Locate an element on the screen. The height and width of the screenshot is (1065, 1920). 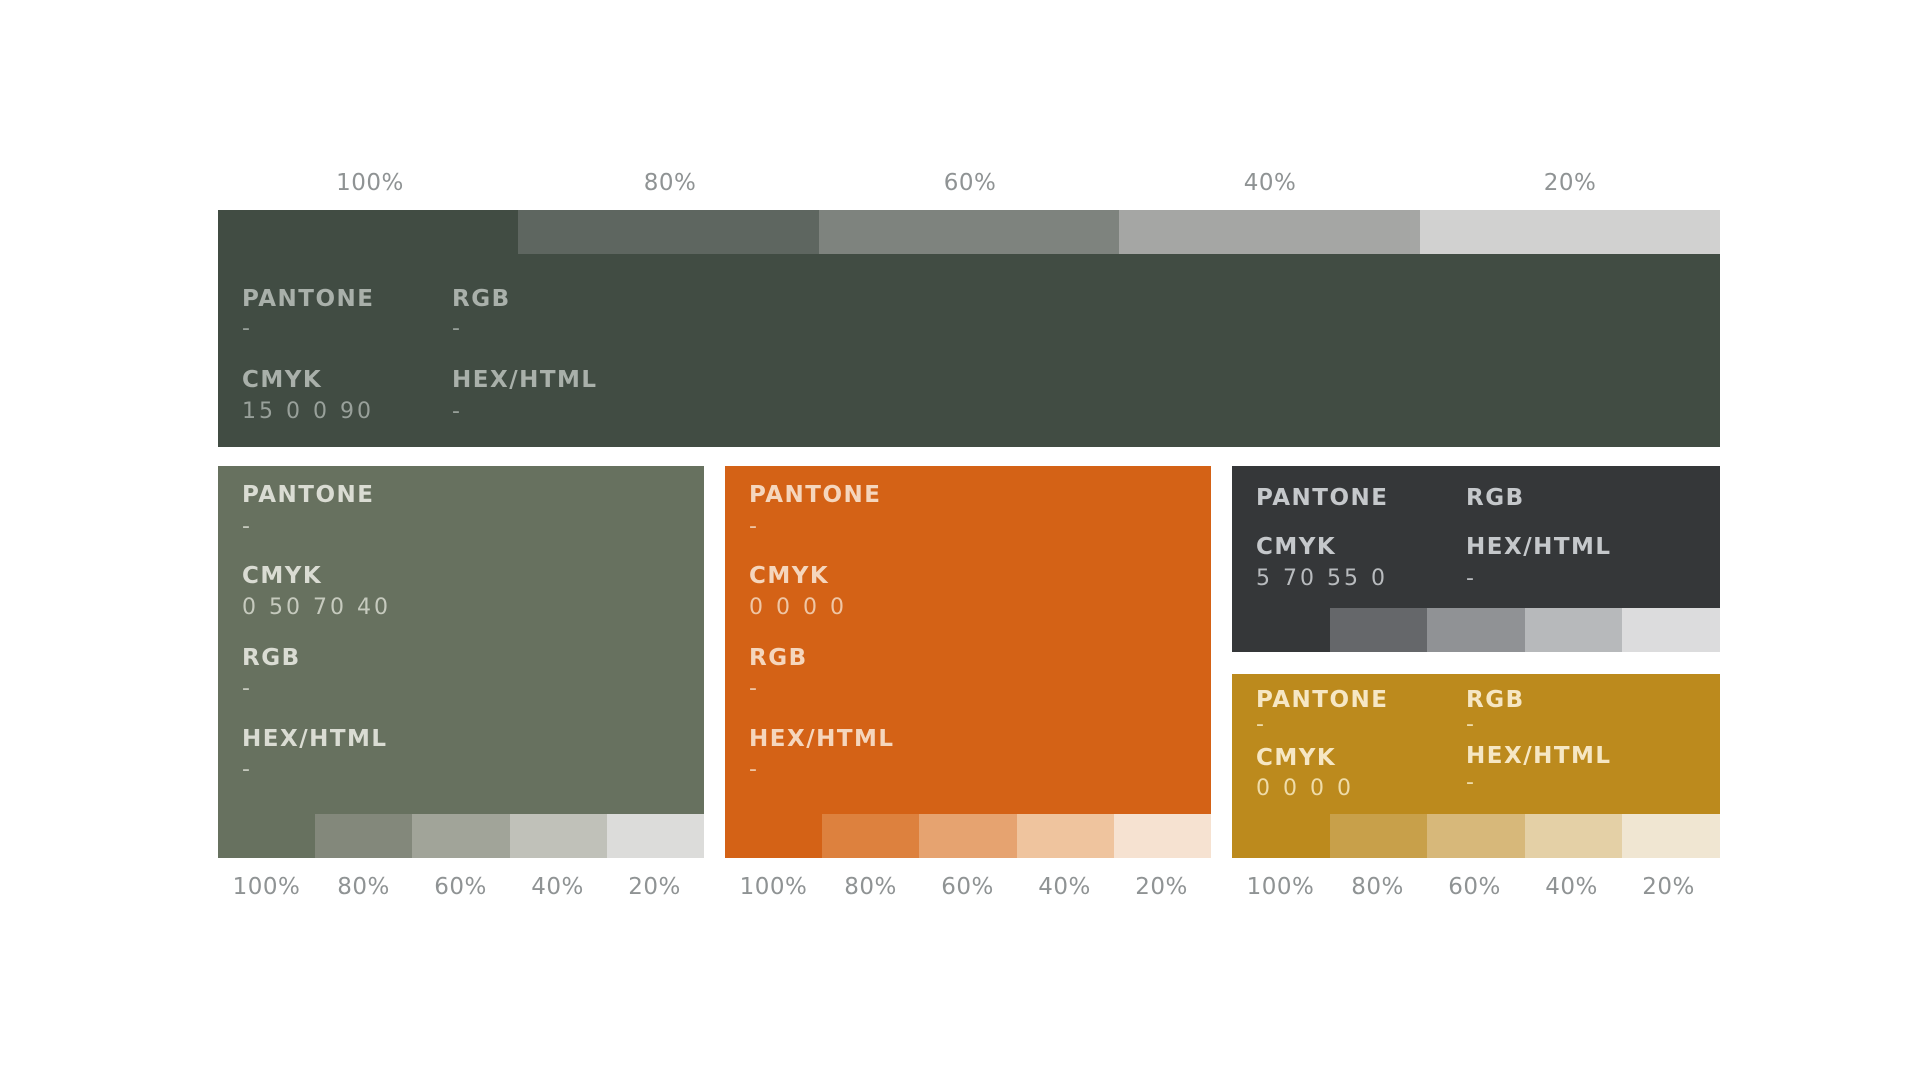
orange-tint-strip is located at coordinates (968, 836).